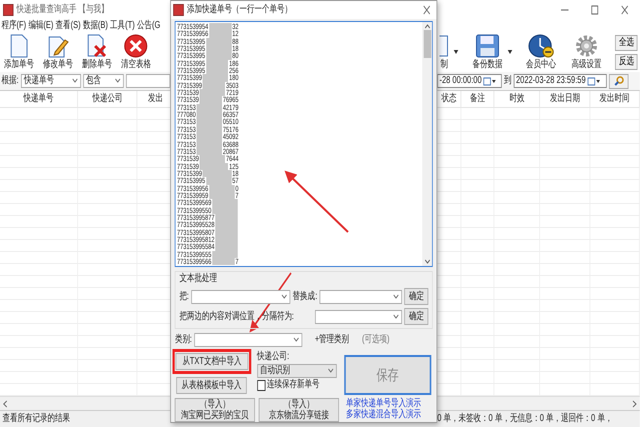 The image size is (640, 427). Describe the element at coordinates (376, 340) in the screenshot. I see `optional-hint: (可选项)` at that location.